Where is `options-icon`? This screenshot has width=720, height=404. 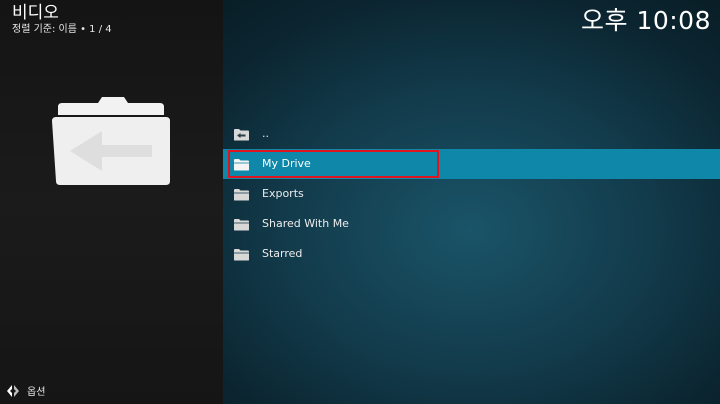 options-icon is located at coordinates (13, 390).